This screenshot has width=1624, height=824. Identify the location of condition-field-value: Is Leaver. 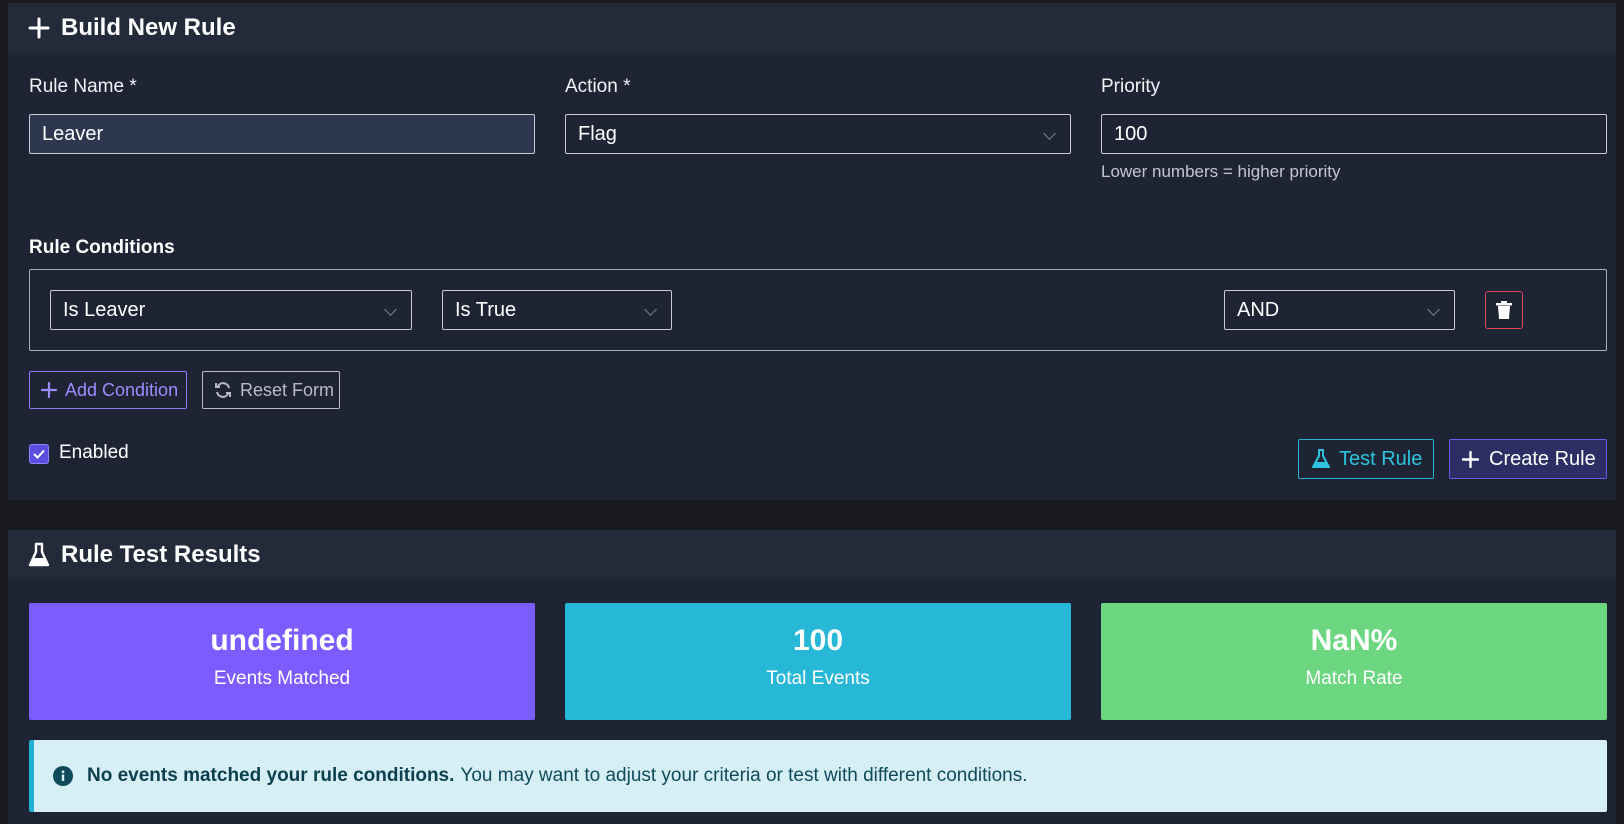
(104, 309).